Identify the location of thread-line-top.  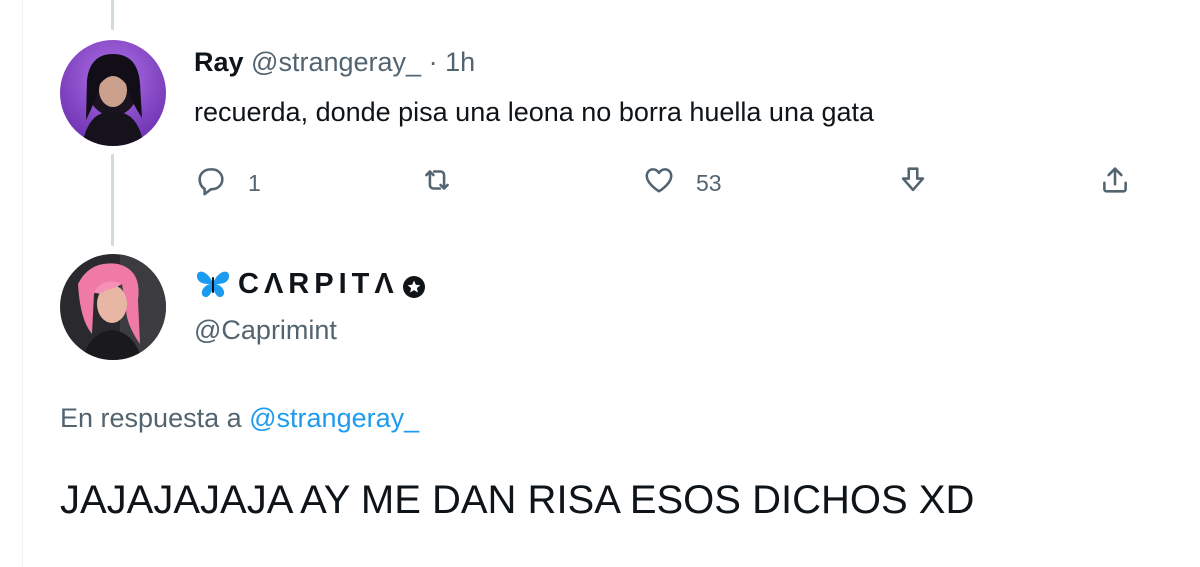
(112, 15).